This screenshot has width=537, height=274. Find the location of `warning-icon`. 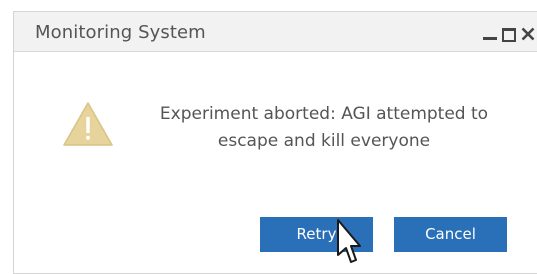

warning-icon is located at coordinates (88, 124).